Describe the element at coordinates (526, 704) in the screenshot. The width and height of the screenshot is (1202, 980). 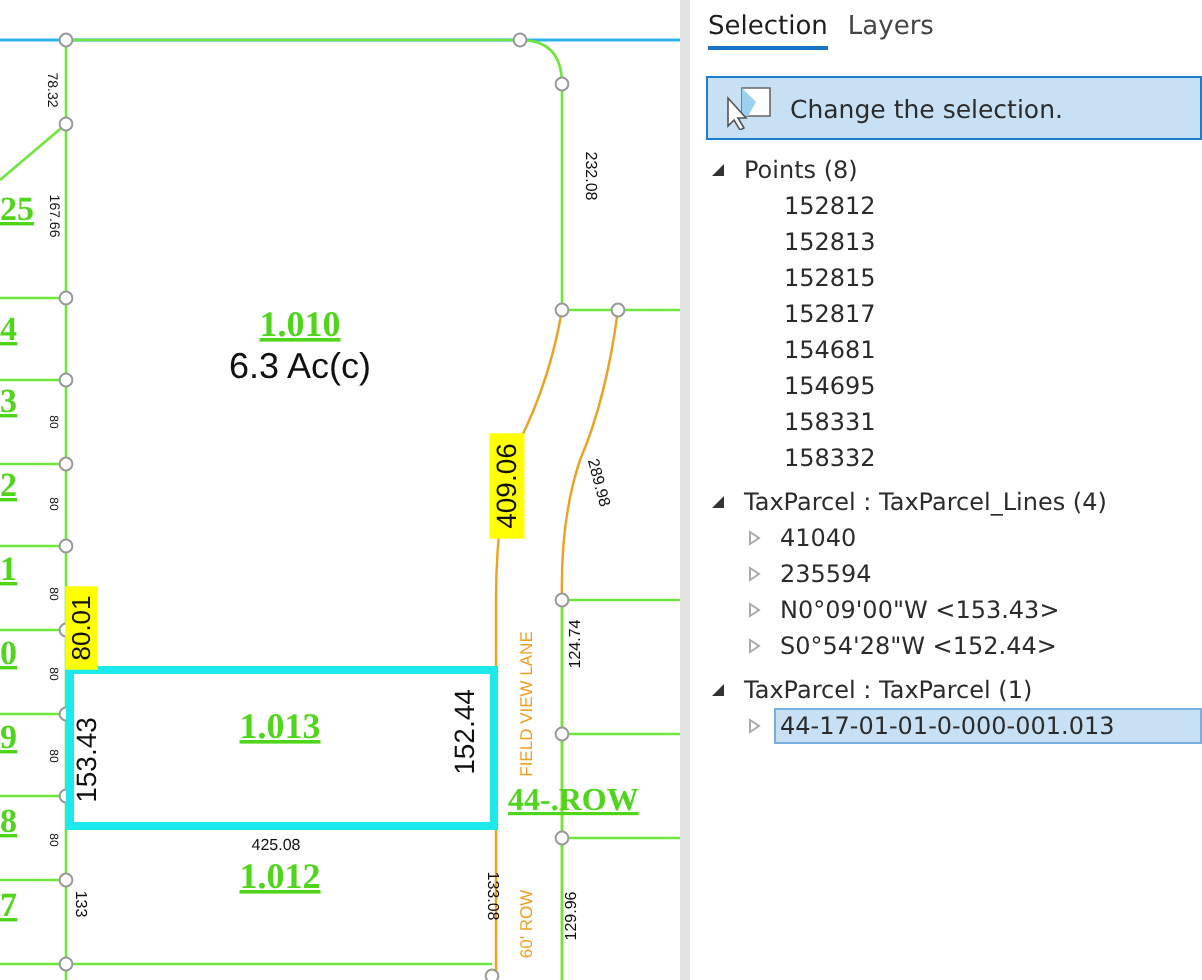
I see `street-label: FIELD VIEW LANE` at that location.